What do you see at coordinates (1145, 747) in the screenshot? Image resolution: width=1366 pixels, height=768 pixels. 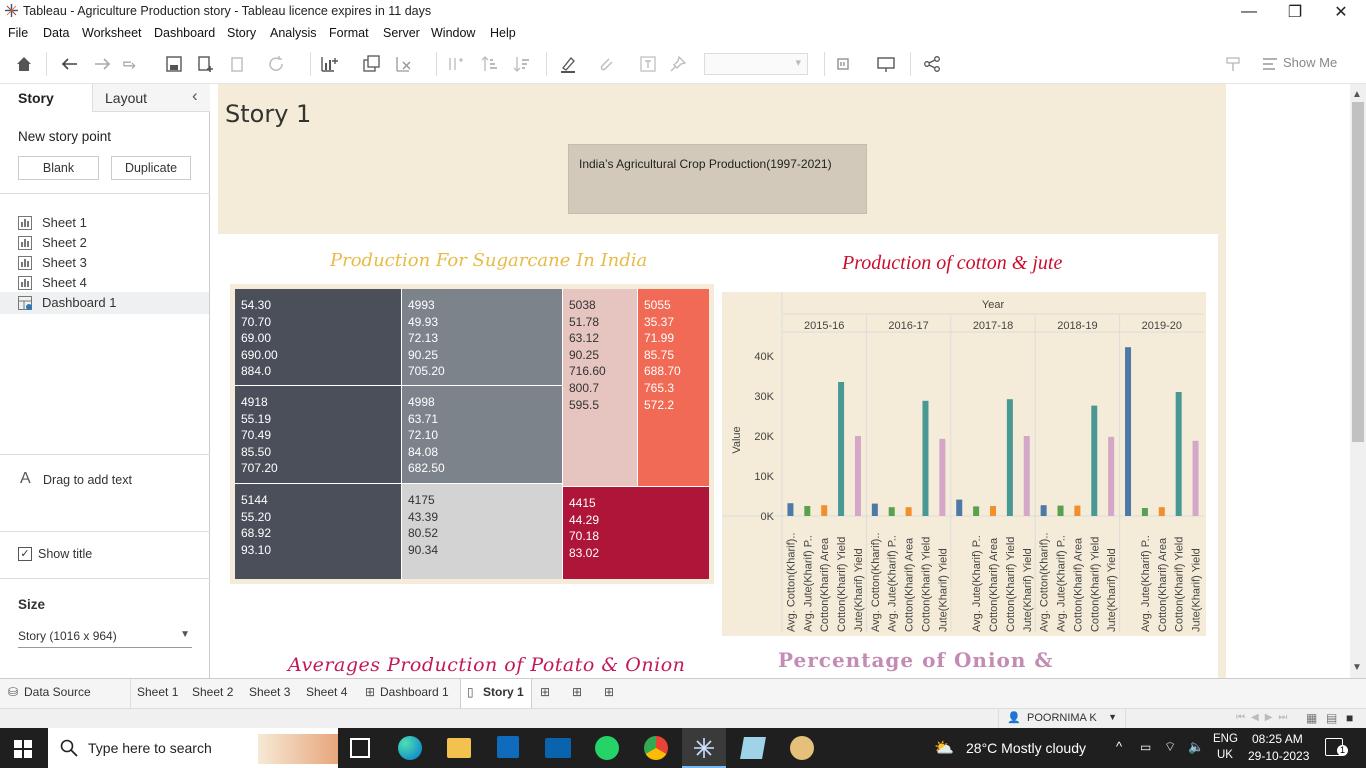 I see `battery-icon: ▭` at bounding box center [1145, 747].